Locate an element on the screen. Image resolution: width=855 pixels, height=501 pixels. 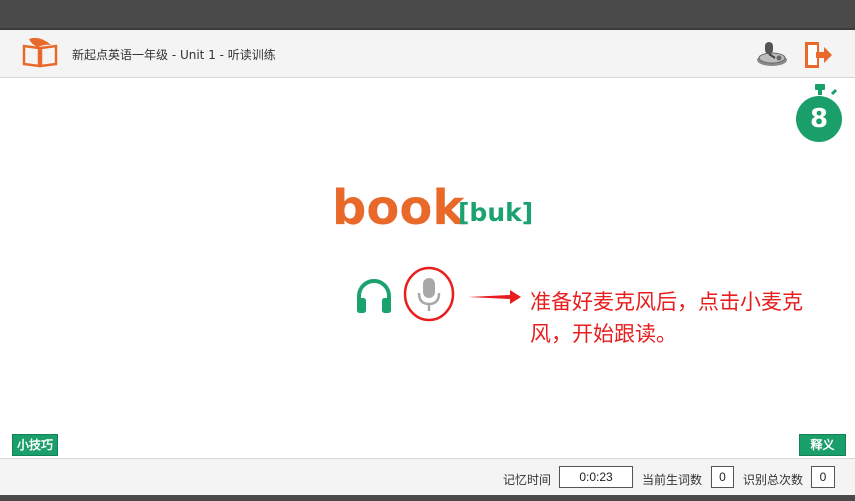
timer-value: 8 is located at coordinates (819, 119).